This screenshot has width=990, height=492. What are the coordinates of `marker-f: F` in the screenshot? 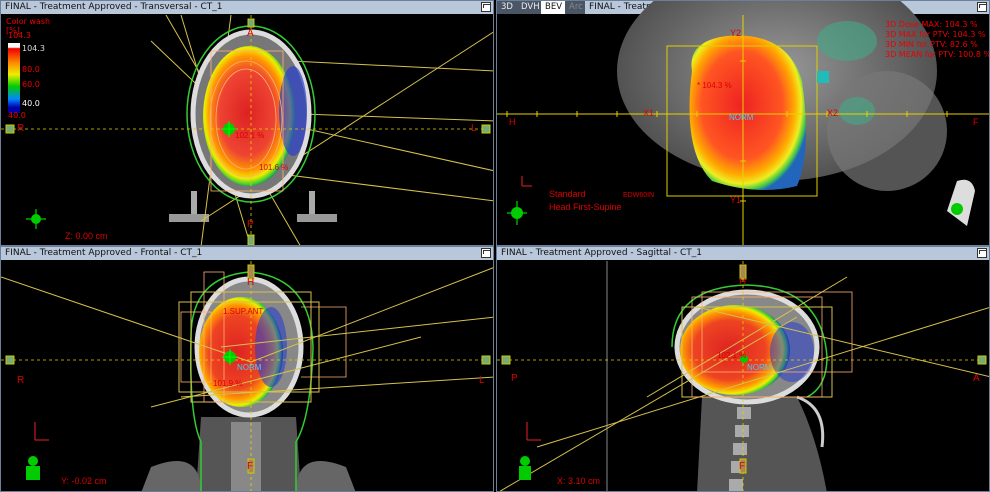 It's located at (976, 122).